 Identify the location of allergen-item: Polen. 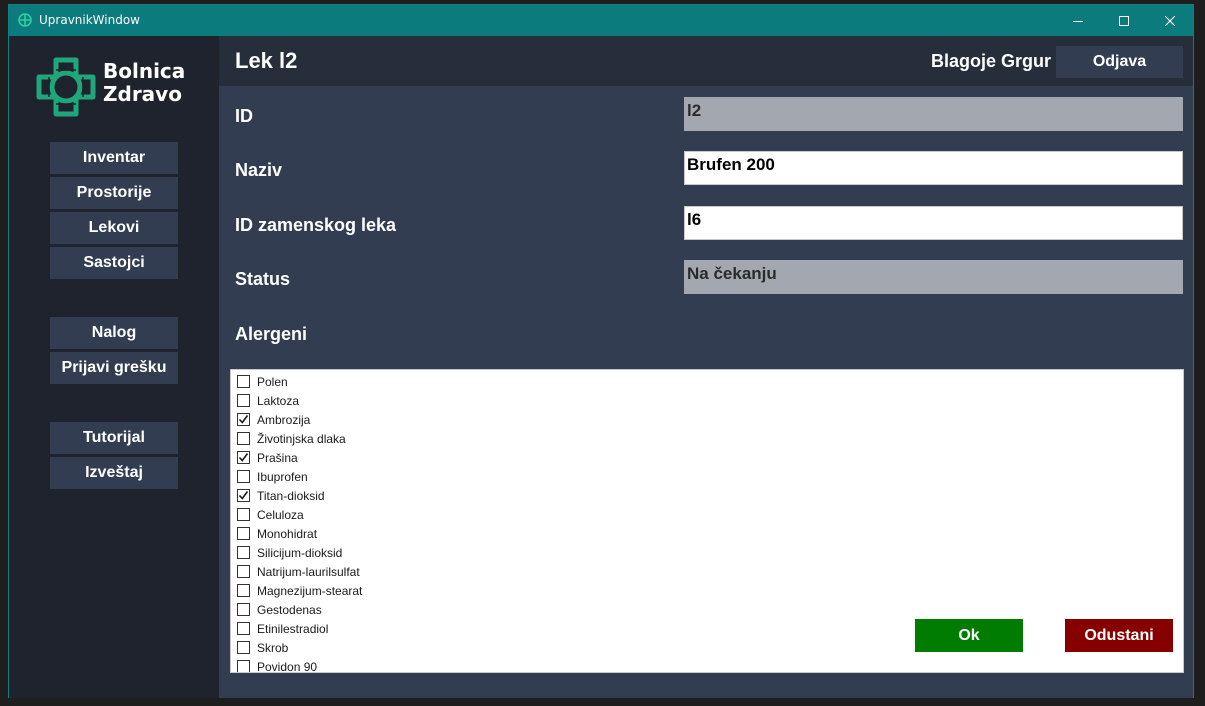
(262, 381).